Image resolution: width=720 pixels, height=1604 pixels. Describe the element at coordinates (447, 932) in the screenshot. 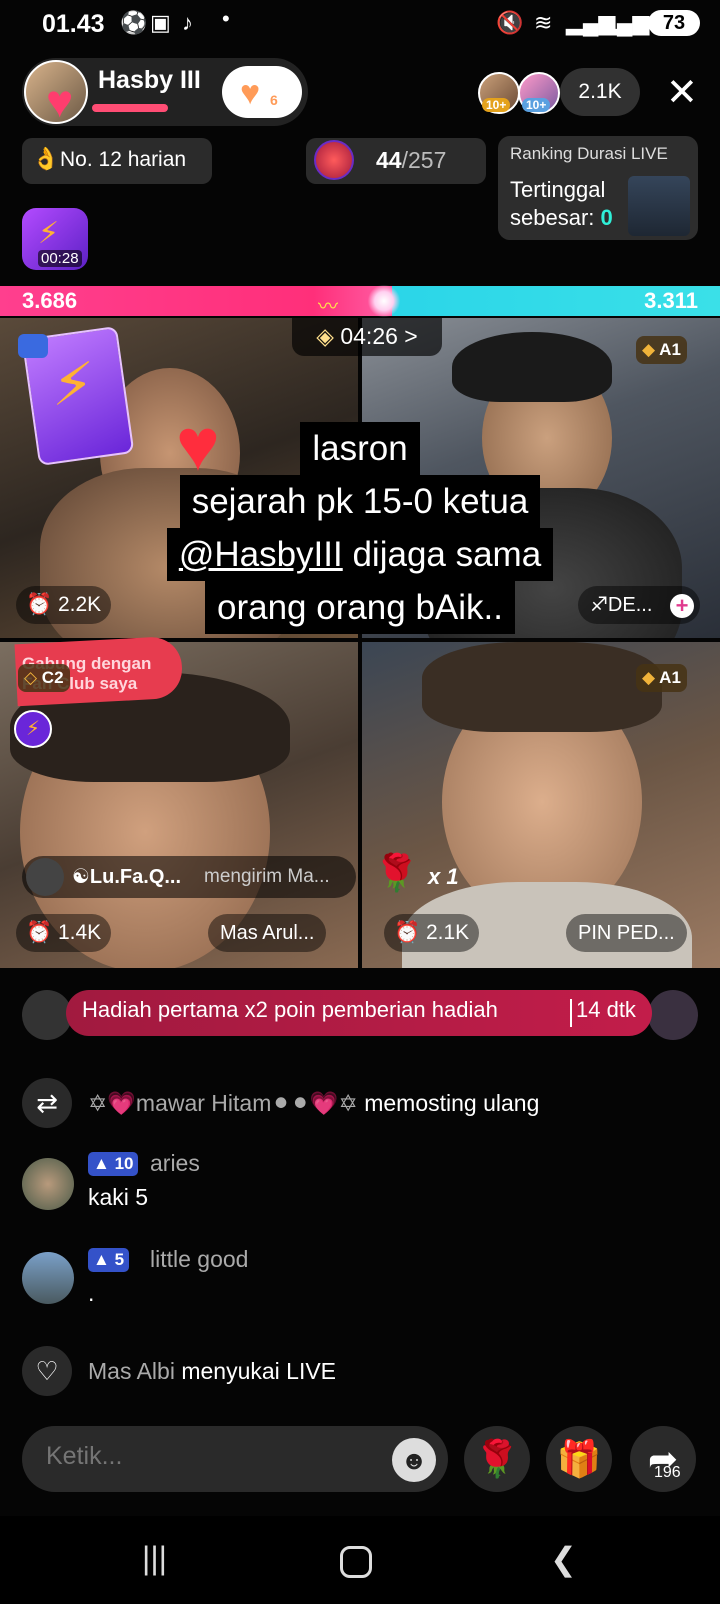

I see `tile-score-value: 2.1K` at that location.